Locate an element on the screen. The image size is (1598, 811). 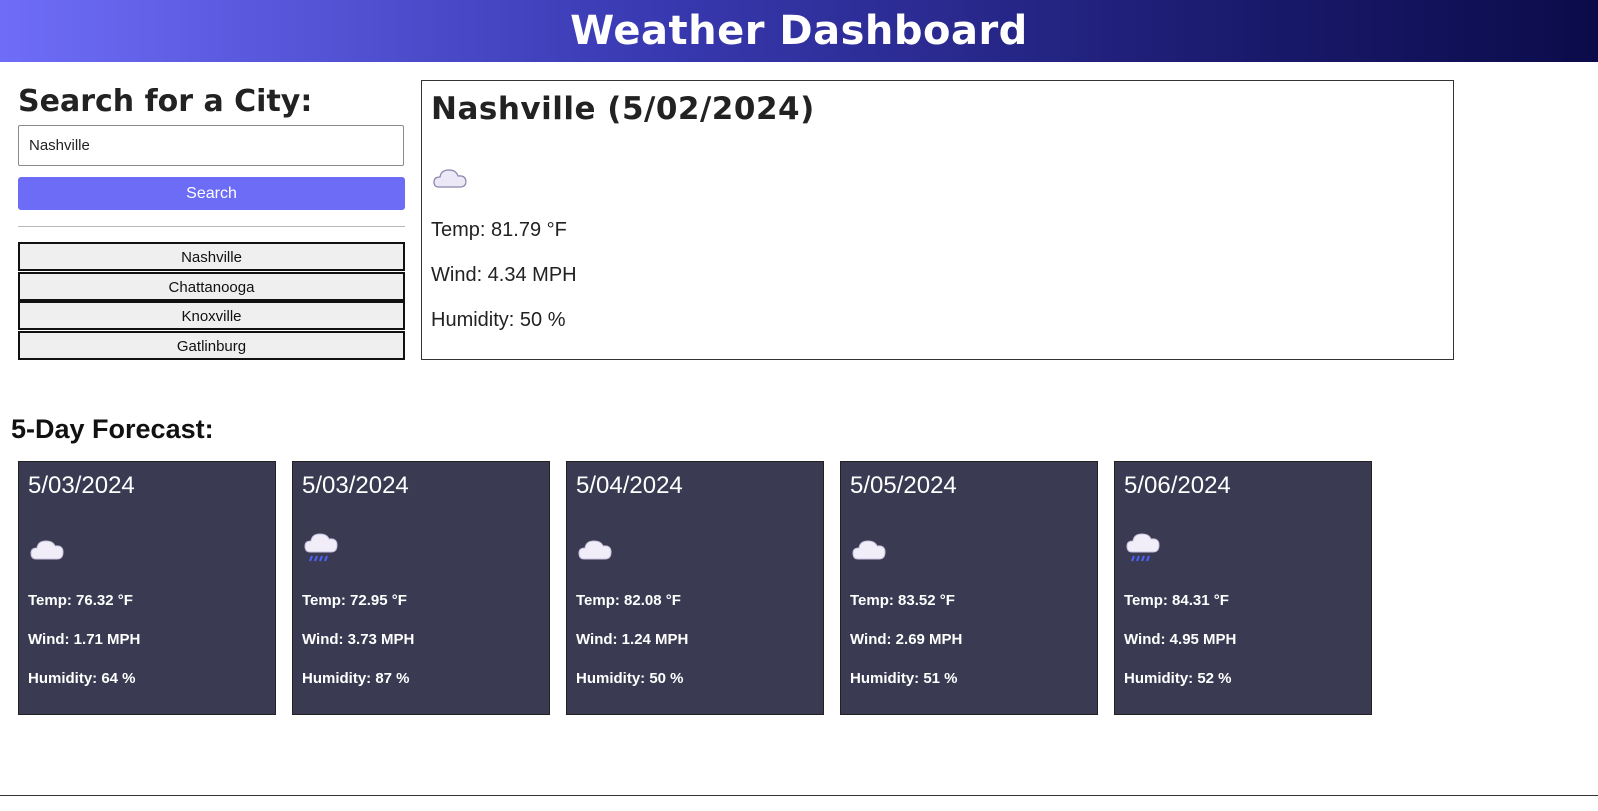
page-bottom-rule is located at coordinates (799, 795).